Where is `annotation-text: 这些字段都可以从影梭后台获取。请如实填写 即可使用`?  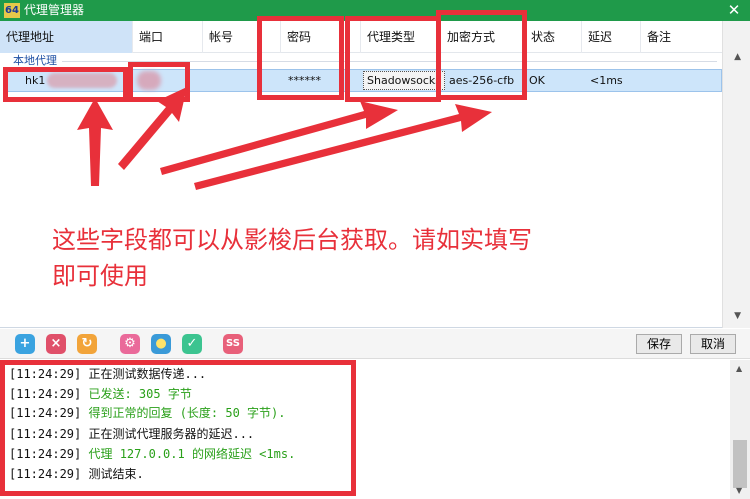 annotation-text: 这些字段都可以从影梭后台获取。请如实填写 即可使用 is located at coordinates (352, 258).